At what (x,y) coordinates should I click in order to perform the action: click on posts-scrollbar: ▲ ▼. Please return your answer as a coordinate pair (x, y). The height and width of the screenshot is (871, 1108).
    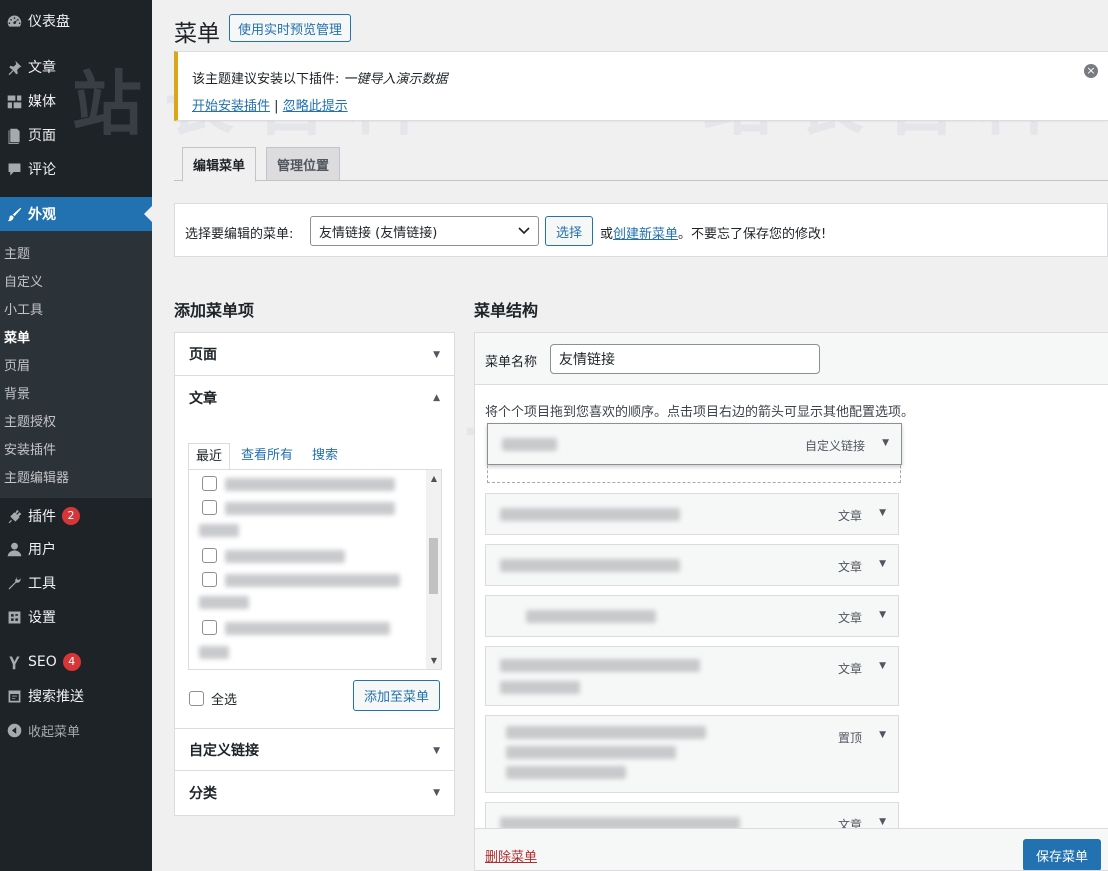
    Looking at the image, I should click on (433, 569).